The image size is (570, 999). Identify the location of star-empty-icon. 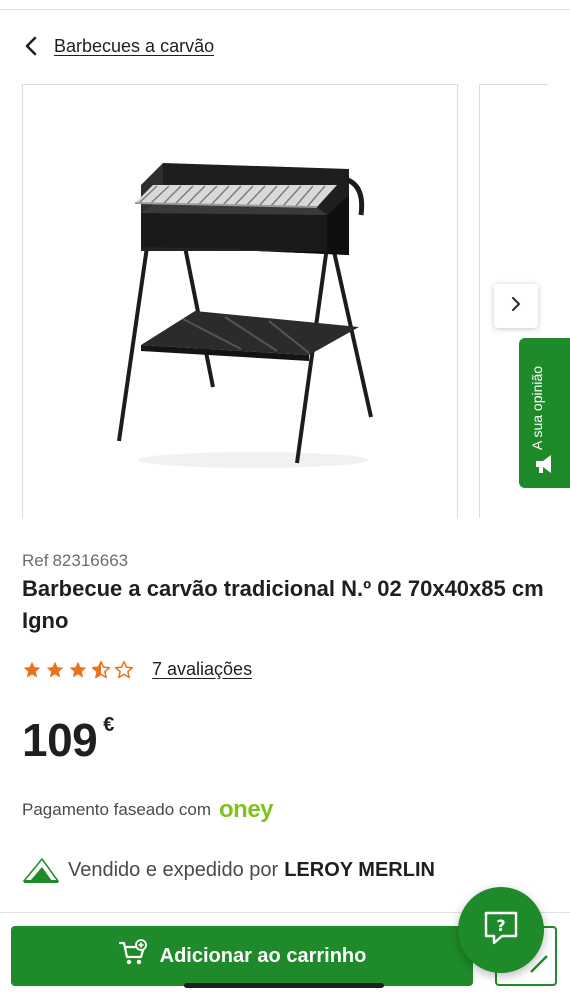
(124, 669).